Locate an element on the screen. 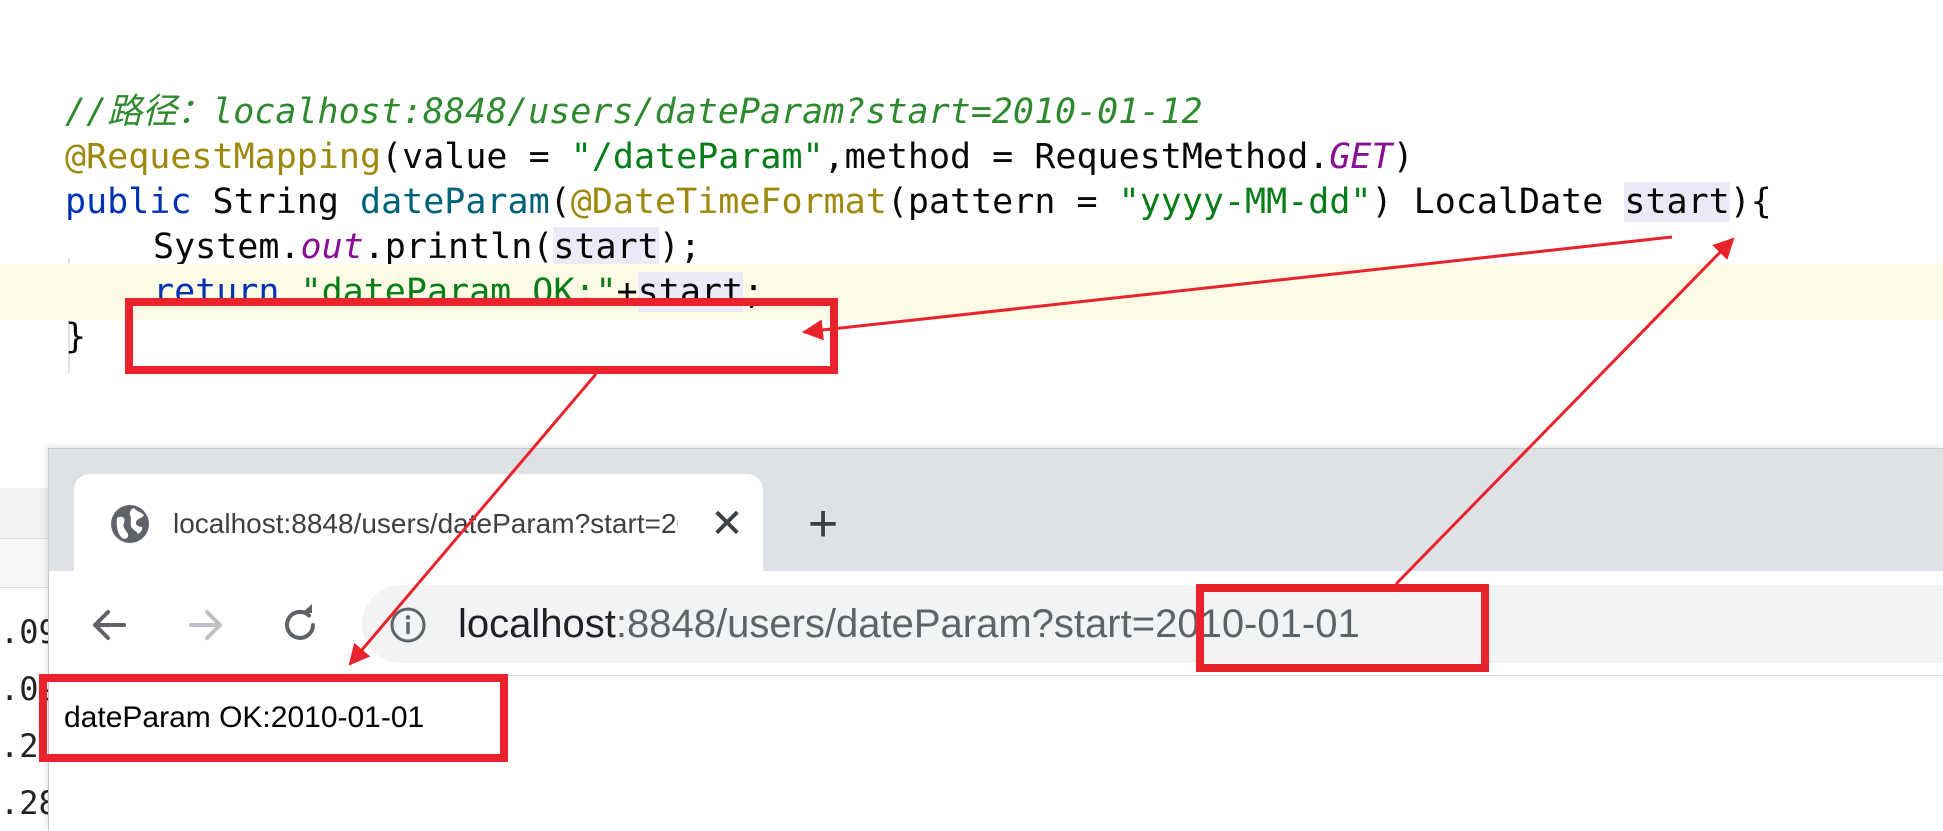  closing-brace: } is located at coordinates (76, 337).